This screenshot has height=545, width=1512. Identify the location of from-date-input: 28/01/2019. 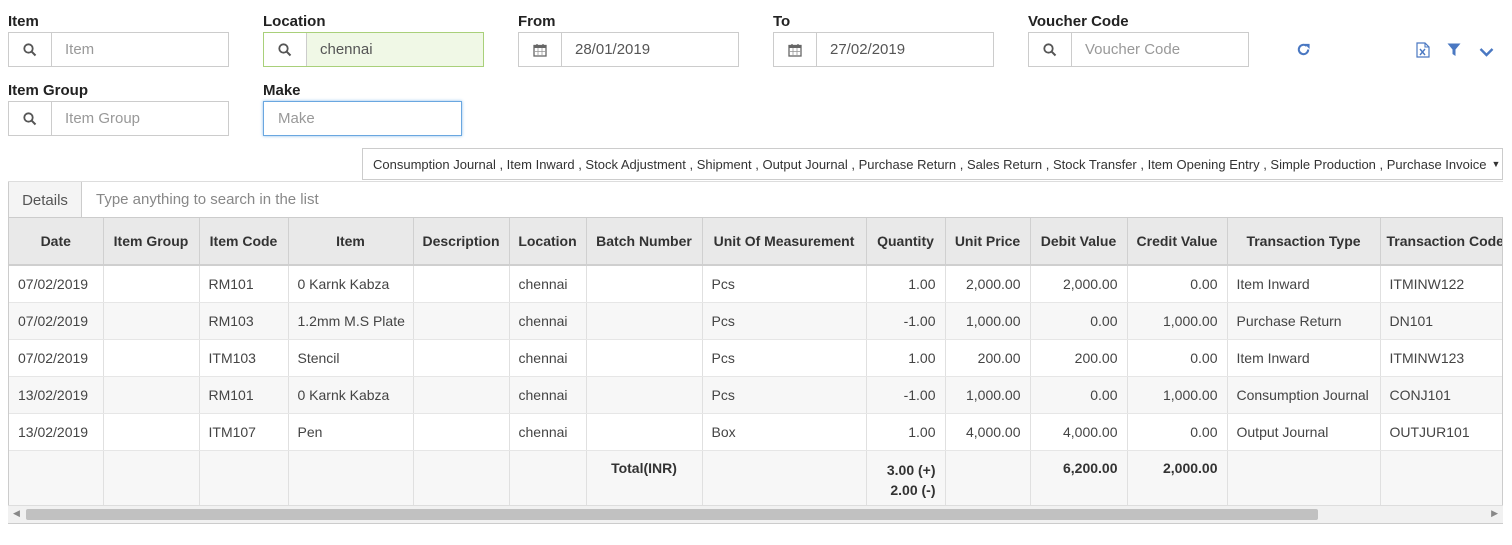
(650, 49).